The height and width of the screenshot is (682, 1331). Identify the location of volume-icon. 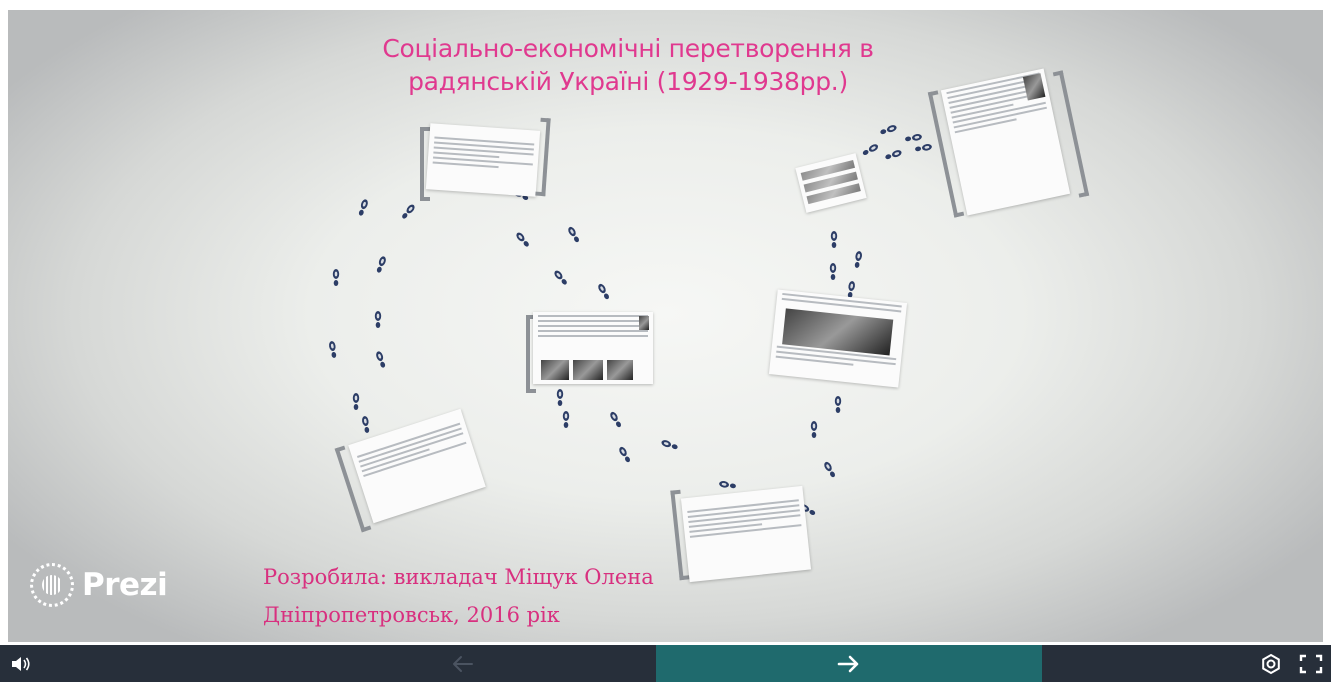
(21, 664).